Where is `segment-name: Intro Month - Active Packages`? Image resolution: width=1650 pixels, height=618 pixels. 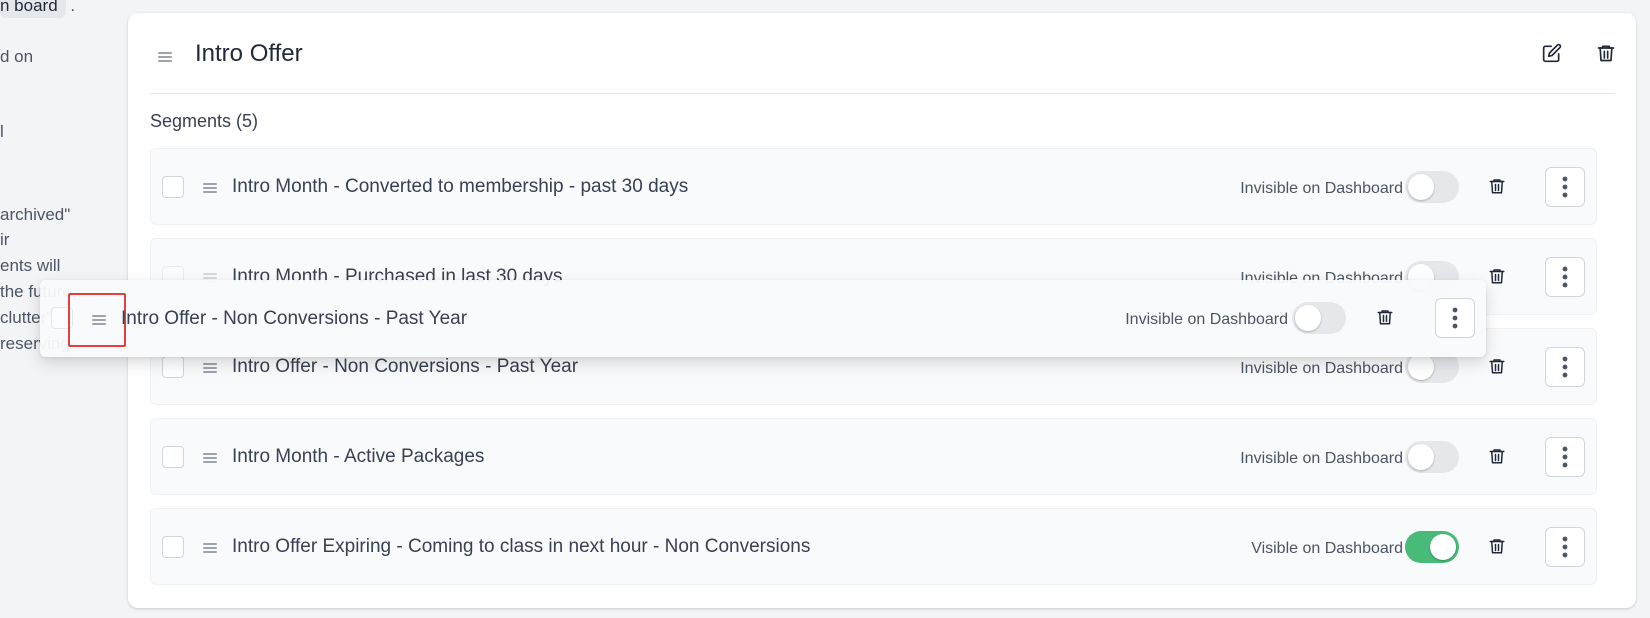
segment-name: Intro Month - Active Packages is located at coordinates (358, 456).